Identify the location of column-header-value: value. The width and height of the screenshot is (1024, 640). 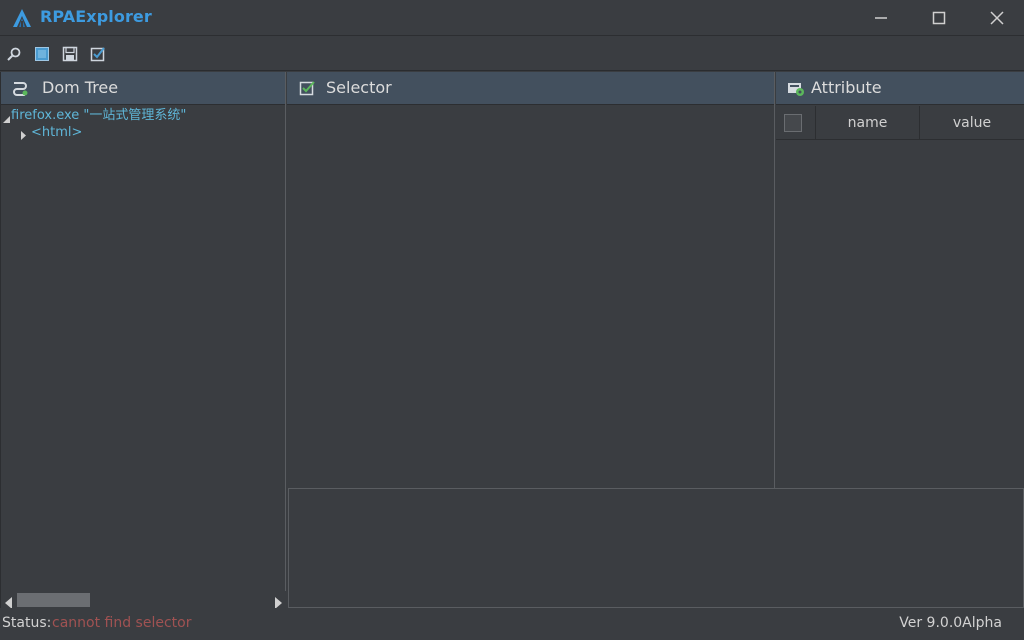
(972, 123).